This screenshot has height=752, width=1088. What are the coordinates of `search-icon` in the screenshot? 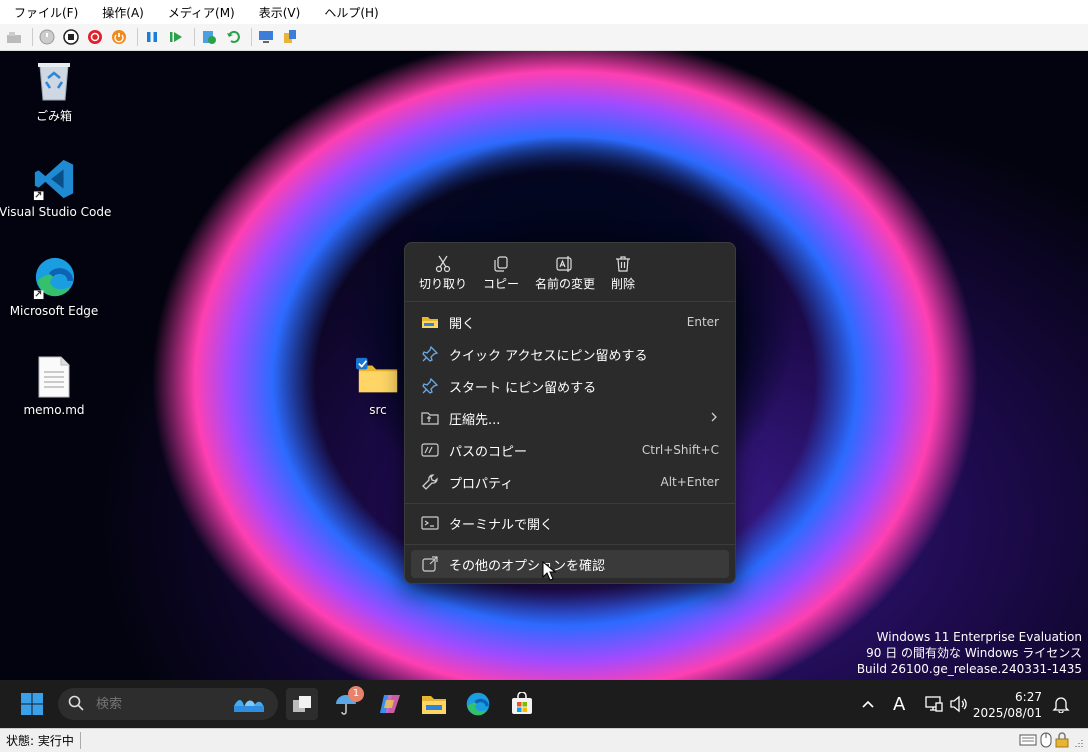 It's located at (76, 704).